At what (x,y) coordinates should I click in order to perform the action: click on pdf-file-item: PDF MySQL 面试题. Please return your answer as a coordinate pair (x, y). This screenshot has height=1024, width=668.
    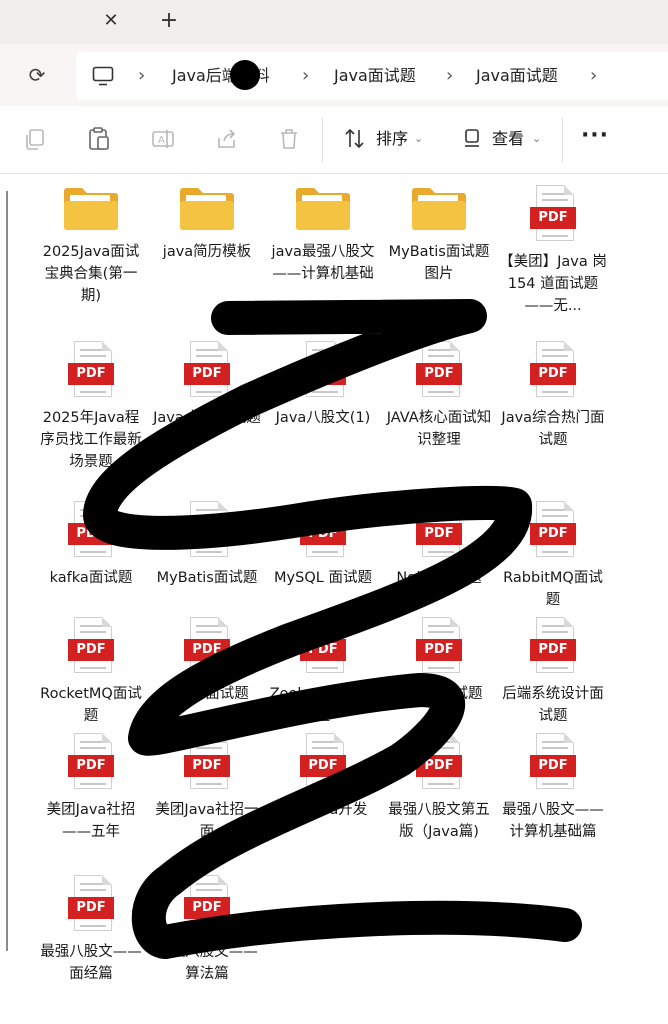
    Looking at the image, I should click on (323, 545).